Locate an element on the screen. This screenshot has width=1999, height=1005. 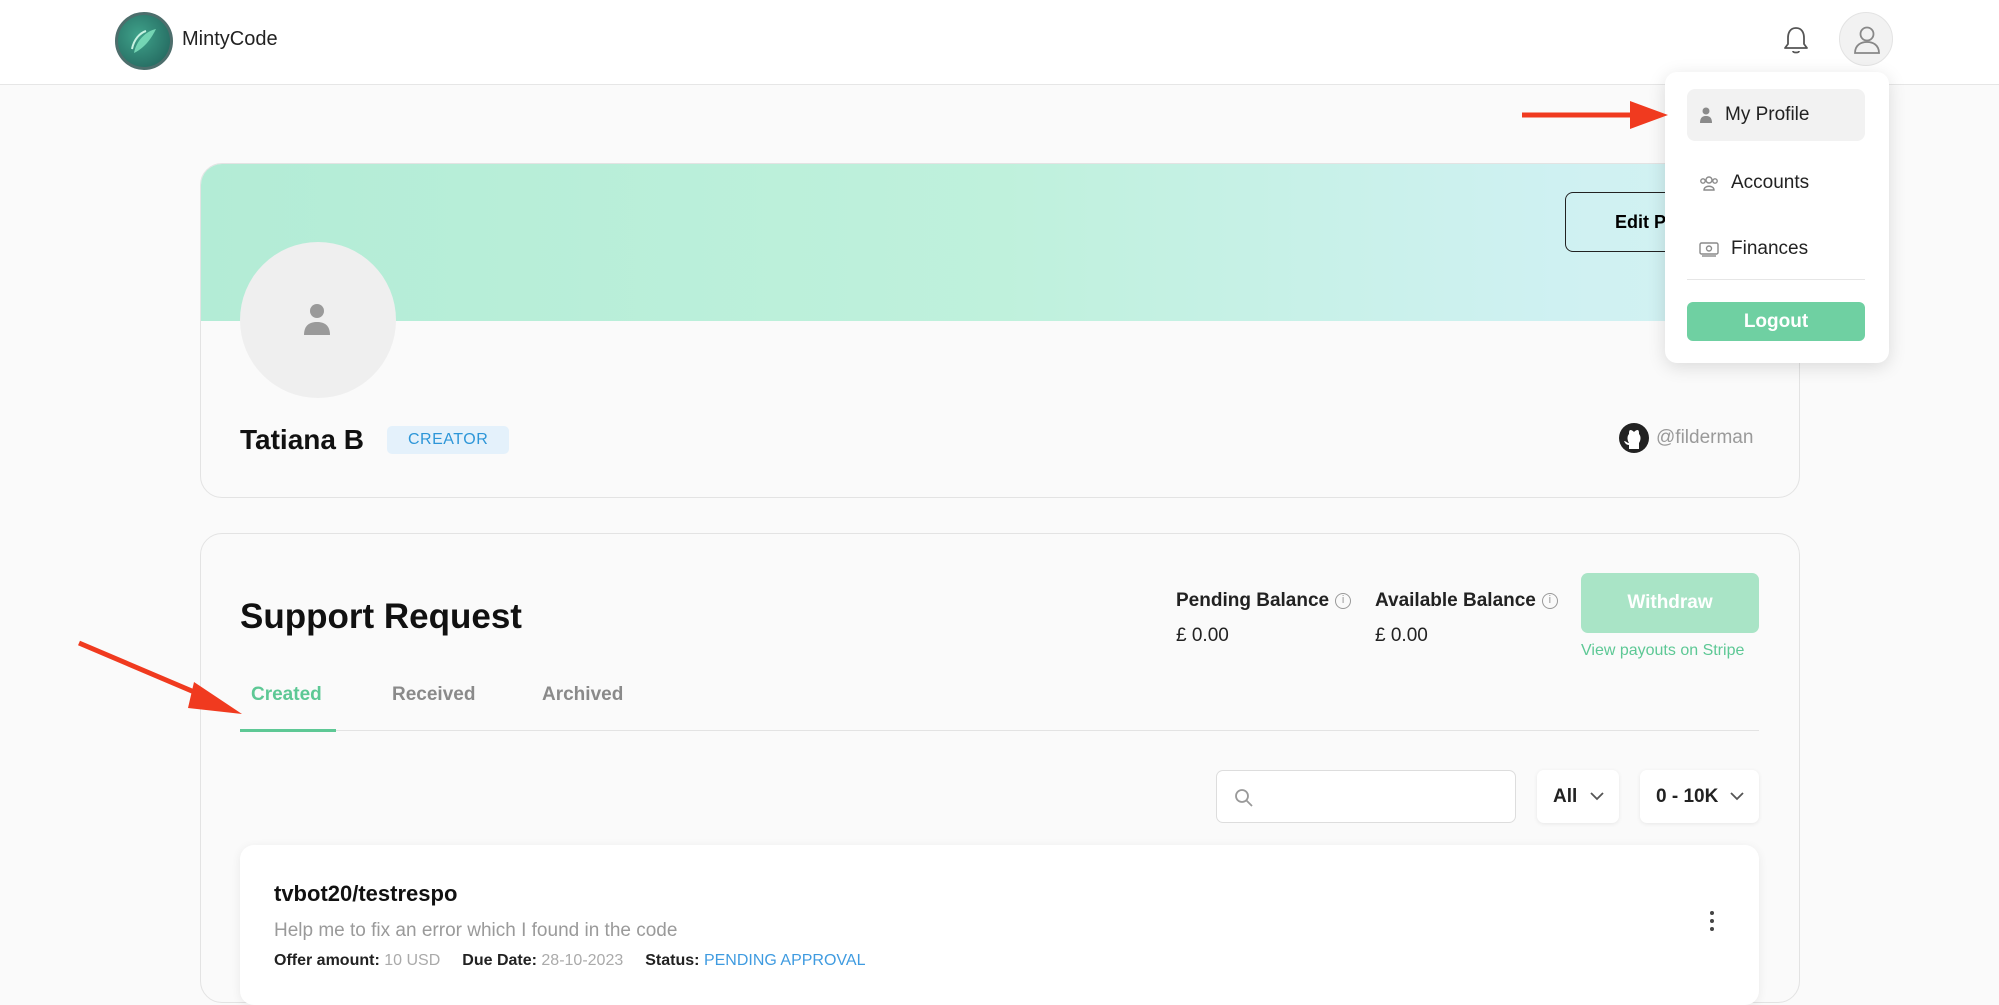
status-label: Status: is located at coordinates (672, 960).